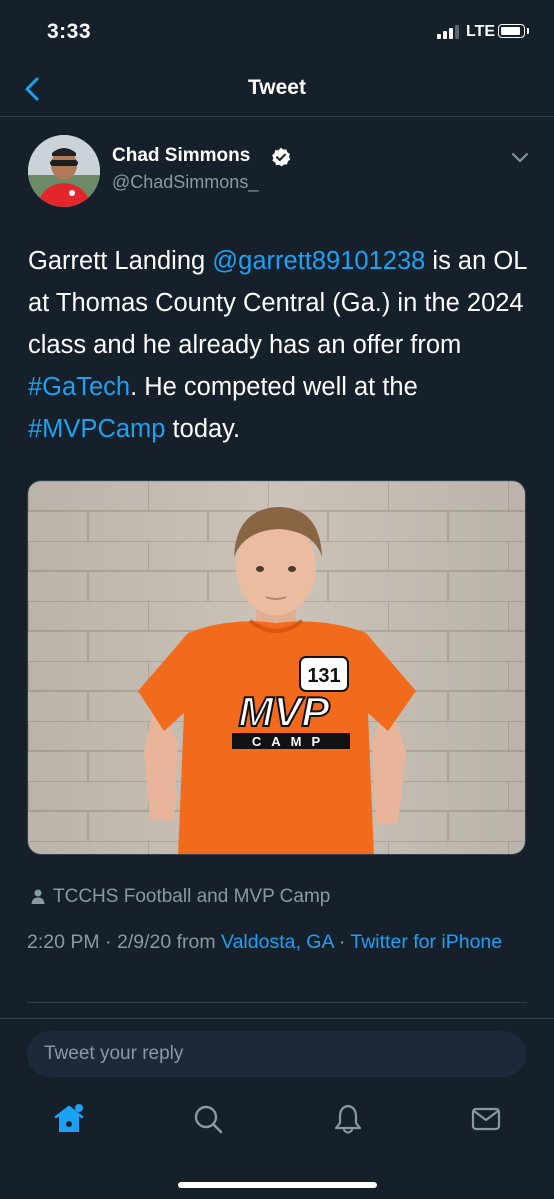  Describe the element at coordinates (274, 387) in the screenshot. I see `tweet-text-part: . He competed well at the` at that location.